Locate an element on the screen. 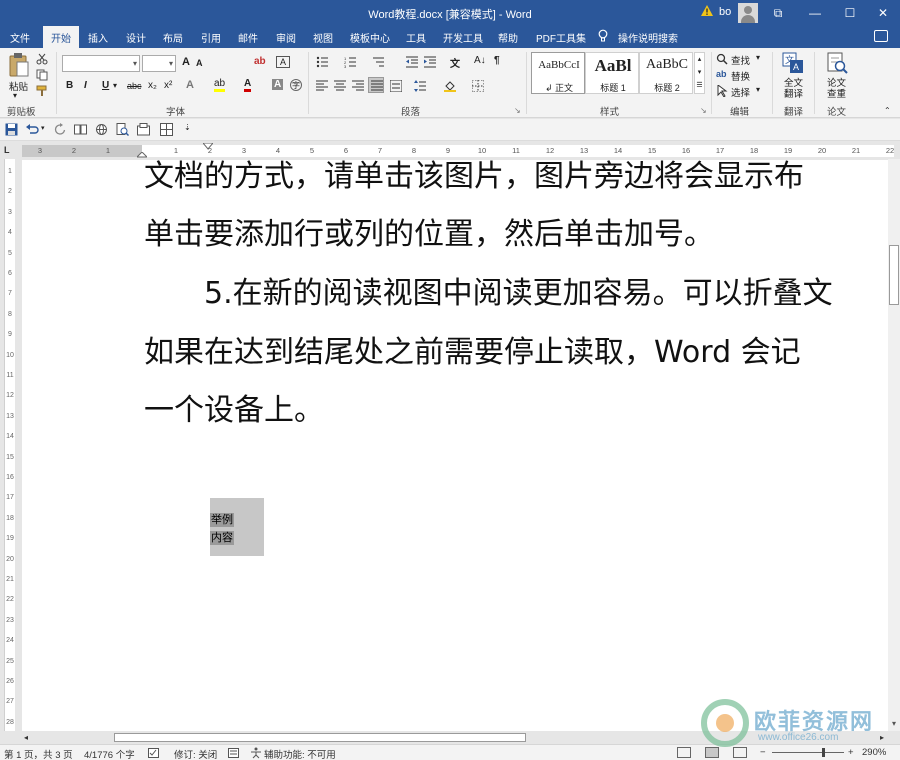 The height and width of the screenshot is (760, 900). zoom-out-button: − is located at coordinates (763, 752).